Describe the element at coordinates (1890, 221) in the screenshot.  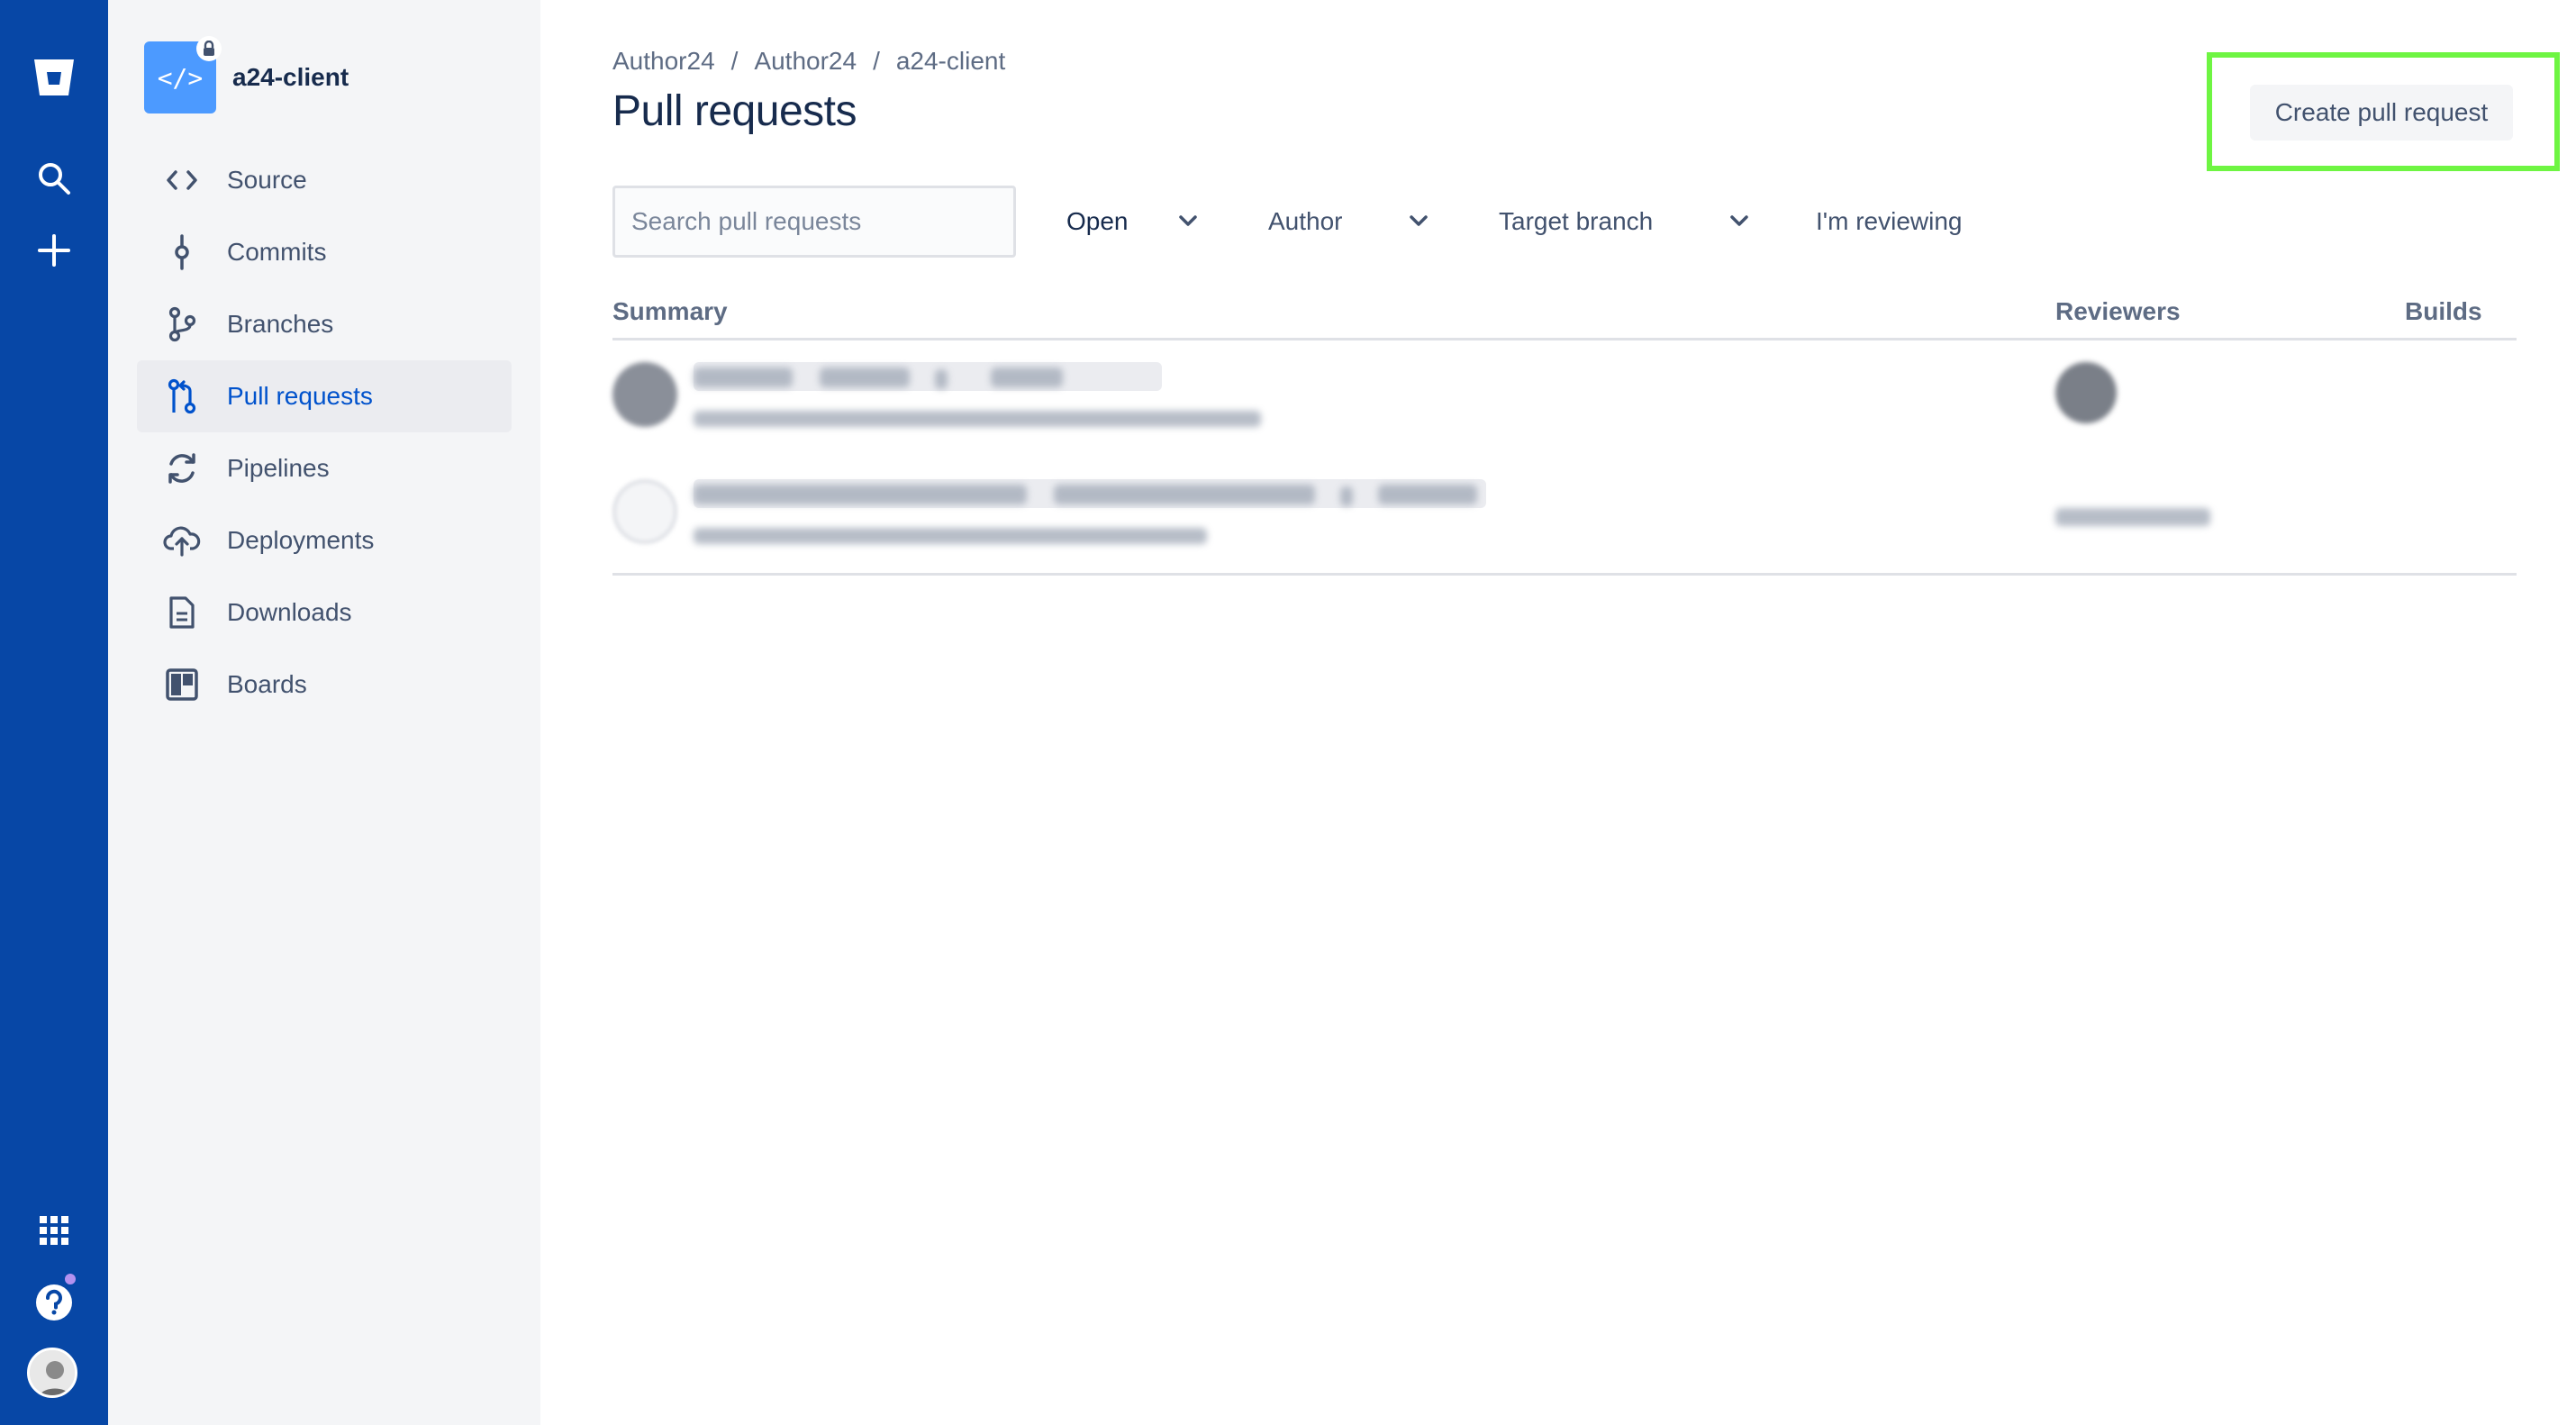
I see `reviewing-filter-label: I'm reviewing` at that location.